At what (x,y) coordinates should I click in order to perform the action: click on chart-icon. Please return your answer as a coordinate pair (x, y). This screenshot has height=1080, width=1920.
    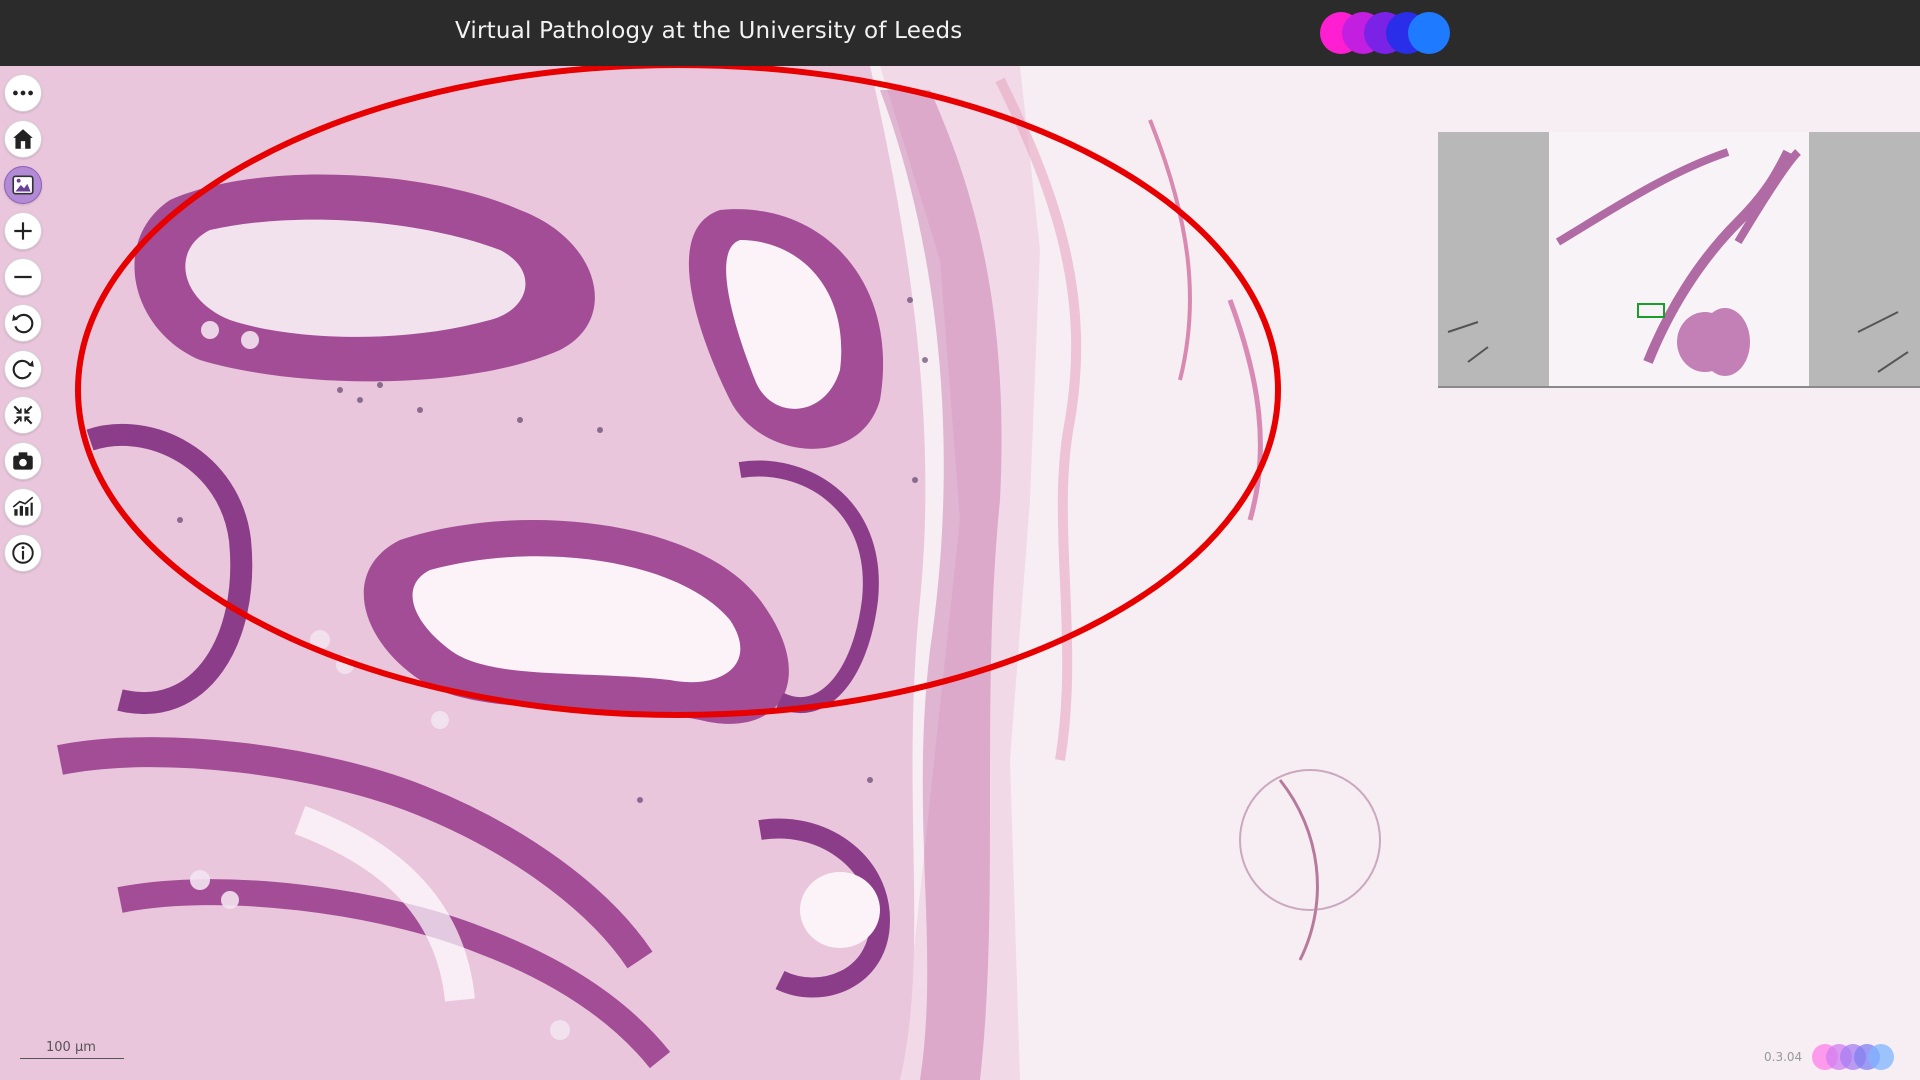
    Looking at the image, I should click on (23, 506).